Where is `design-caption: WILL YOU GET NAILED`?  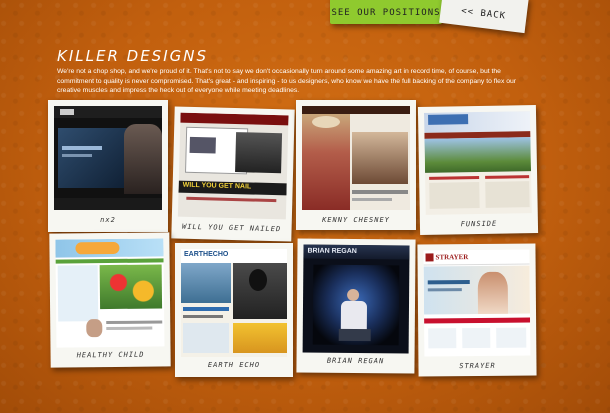
design-caption: WILL YOU GET NAILED is located at coordinates (231, 228).